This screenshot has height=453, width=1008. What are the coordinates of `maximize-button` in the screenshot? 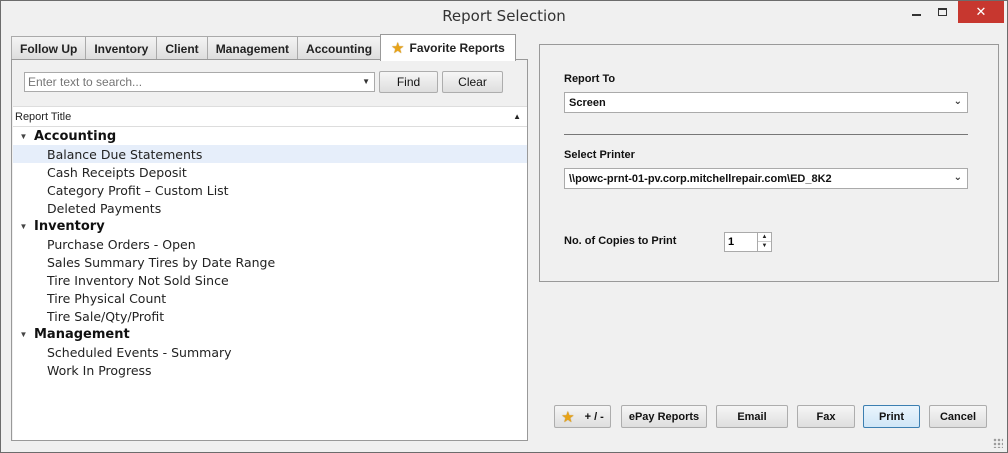 It's located at (942, 12).